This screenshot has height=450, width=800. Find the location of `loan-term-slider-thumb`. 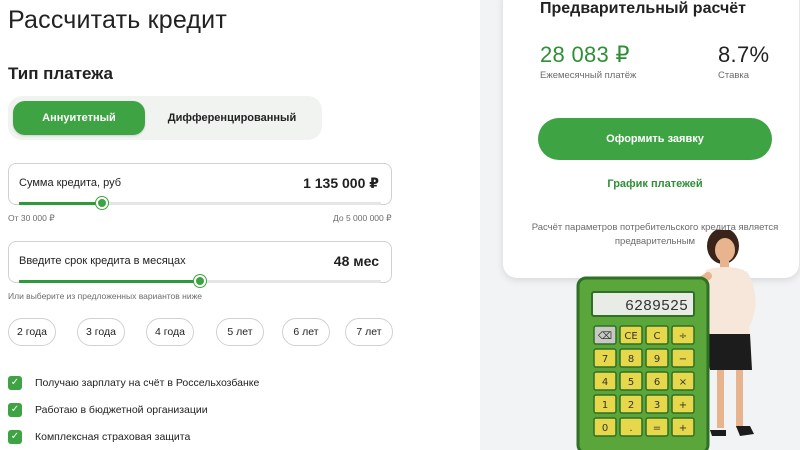

loan-term-slider-thumb is located at coordinates (200, 281).